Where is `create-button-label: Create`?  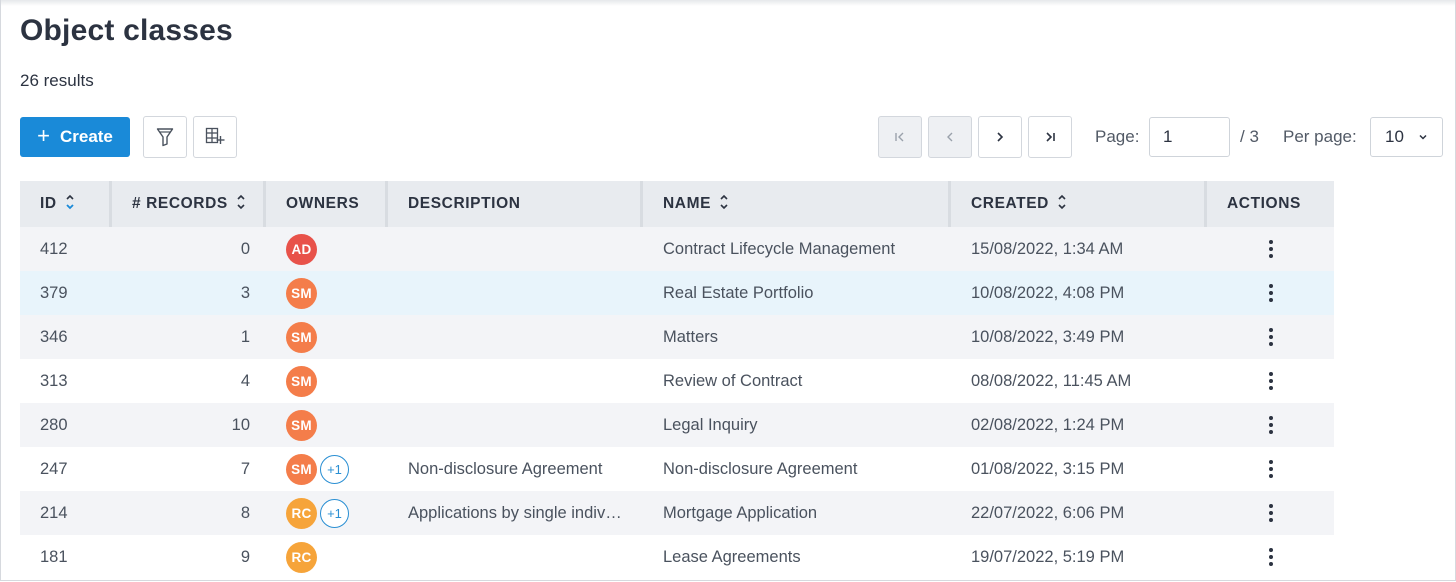 create-button-label: Create is located at coordinates (86, 136).